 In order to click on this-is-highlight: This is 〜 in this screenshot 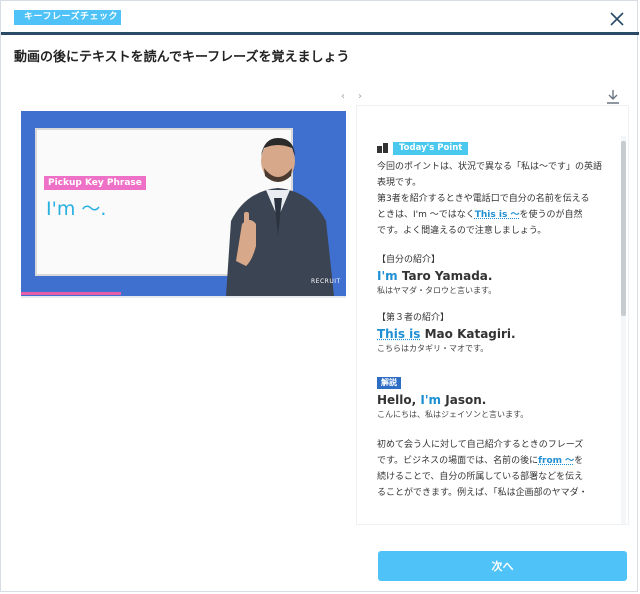, I will do `click(497, 215)`.